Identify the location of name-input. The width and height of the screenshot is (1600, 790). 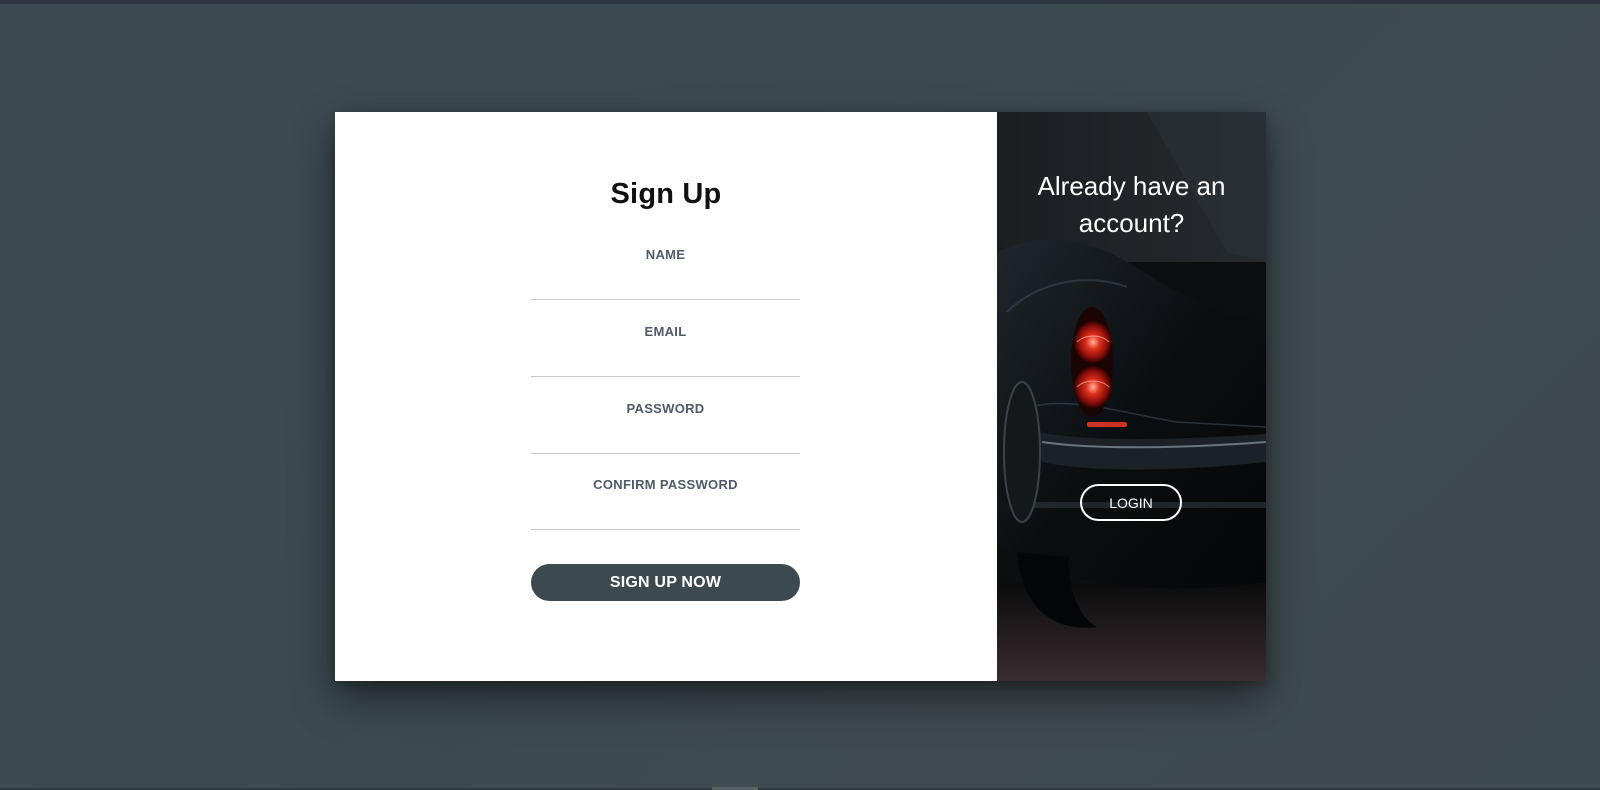
(665, 285).